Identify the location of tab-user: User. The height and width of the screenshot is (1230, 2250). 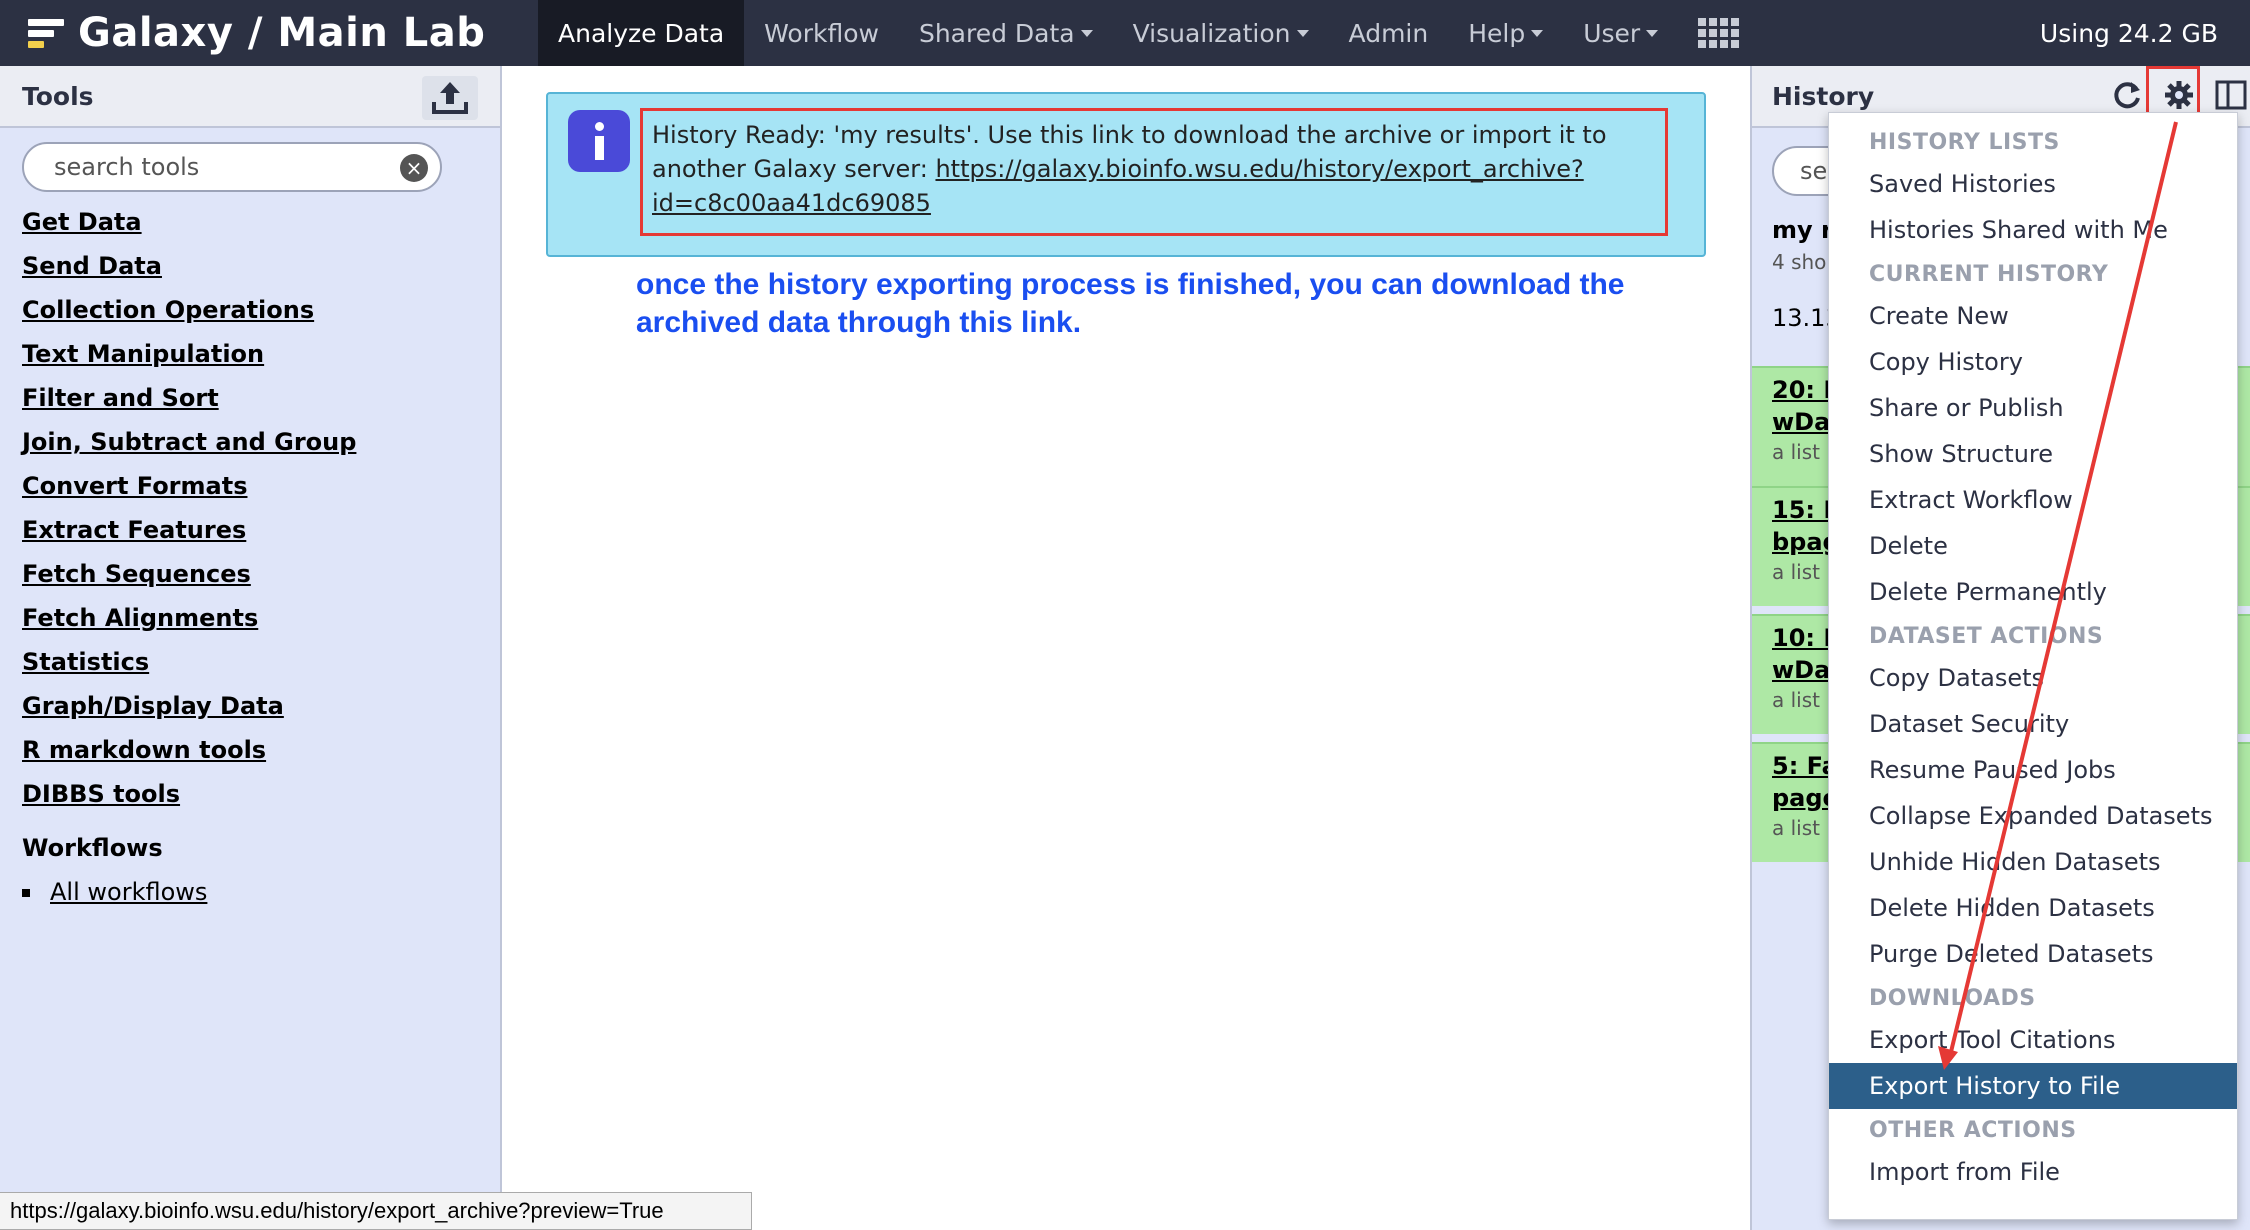
(1620, 33).